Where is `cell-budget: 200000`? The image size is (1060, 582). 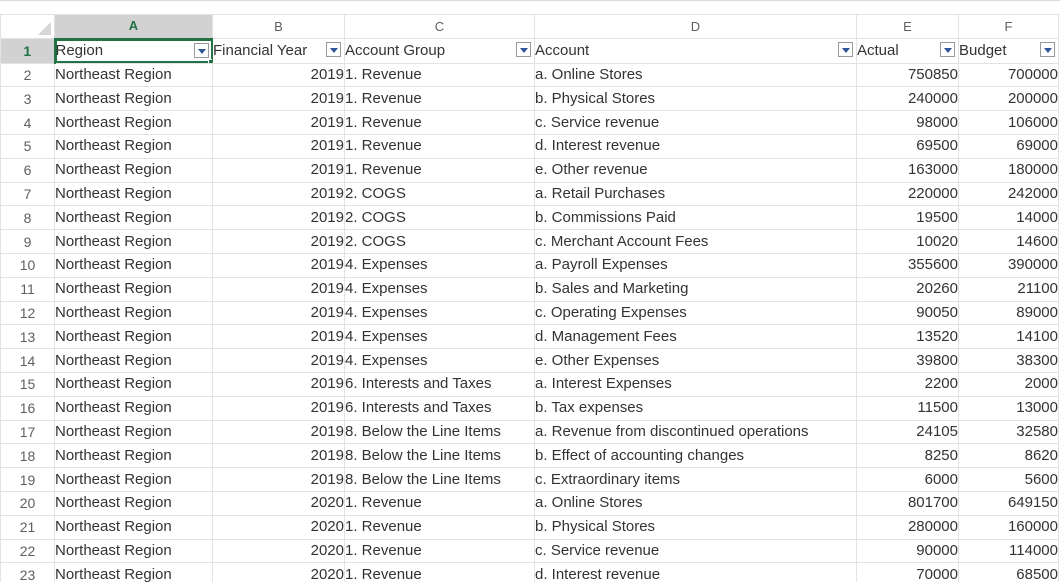 cell-budget: 200000 is located at coordinates (1008, 99).